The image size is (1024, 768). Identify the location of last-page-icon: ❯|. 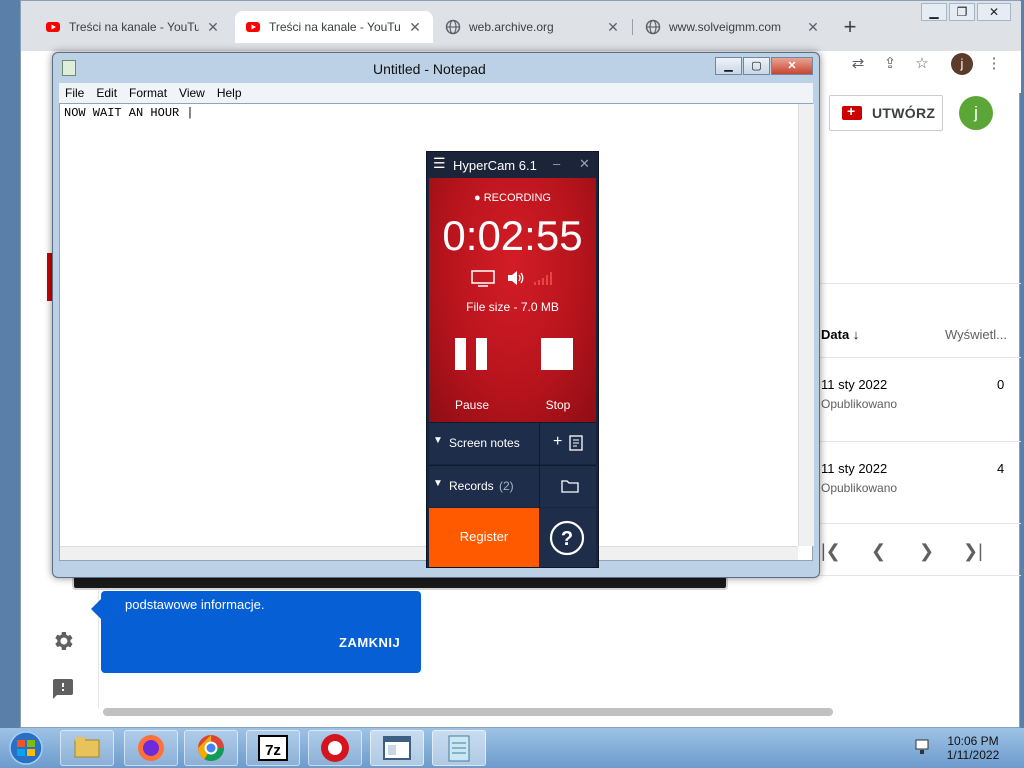
(973, 551).